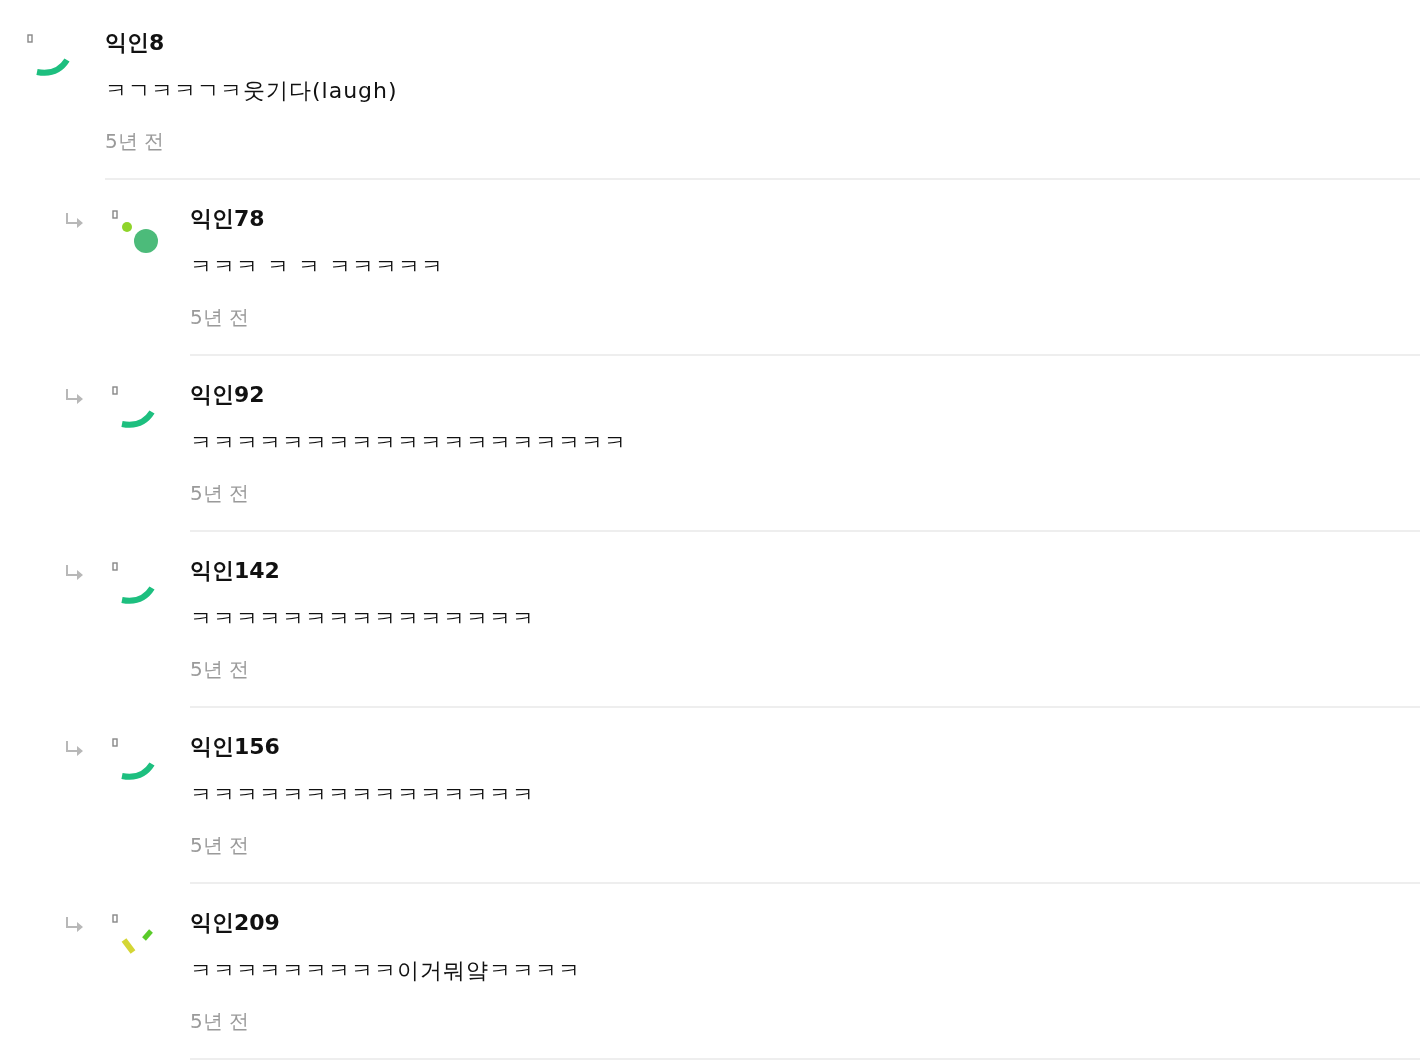 Image resolution: width=1420 pixels, height=1062 pixels. Describe the element at coordinates (409, 443) in the screenshot. I see `comment-text: ㅋㅋㅋㅋㅋㅋㅋㅋㅋㅋㅋㅋㅋㅋㅋㅋㅋㅋㅋ` at that location.